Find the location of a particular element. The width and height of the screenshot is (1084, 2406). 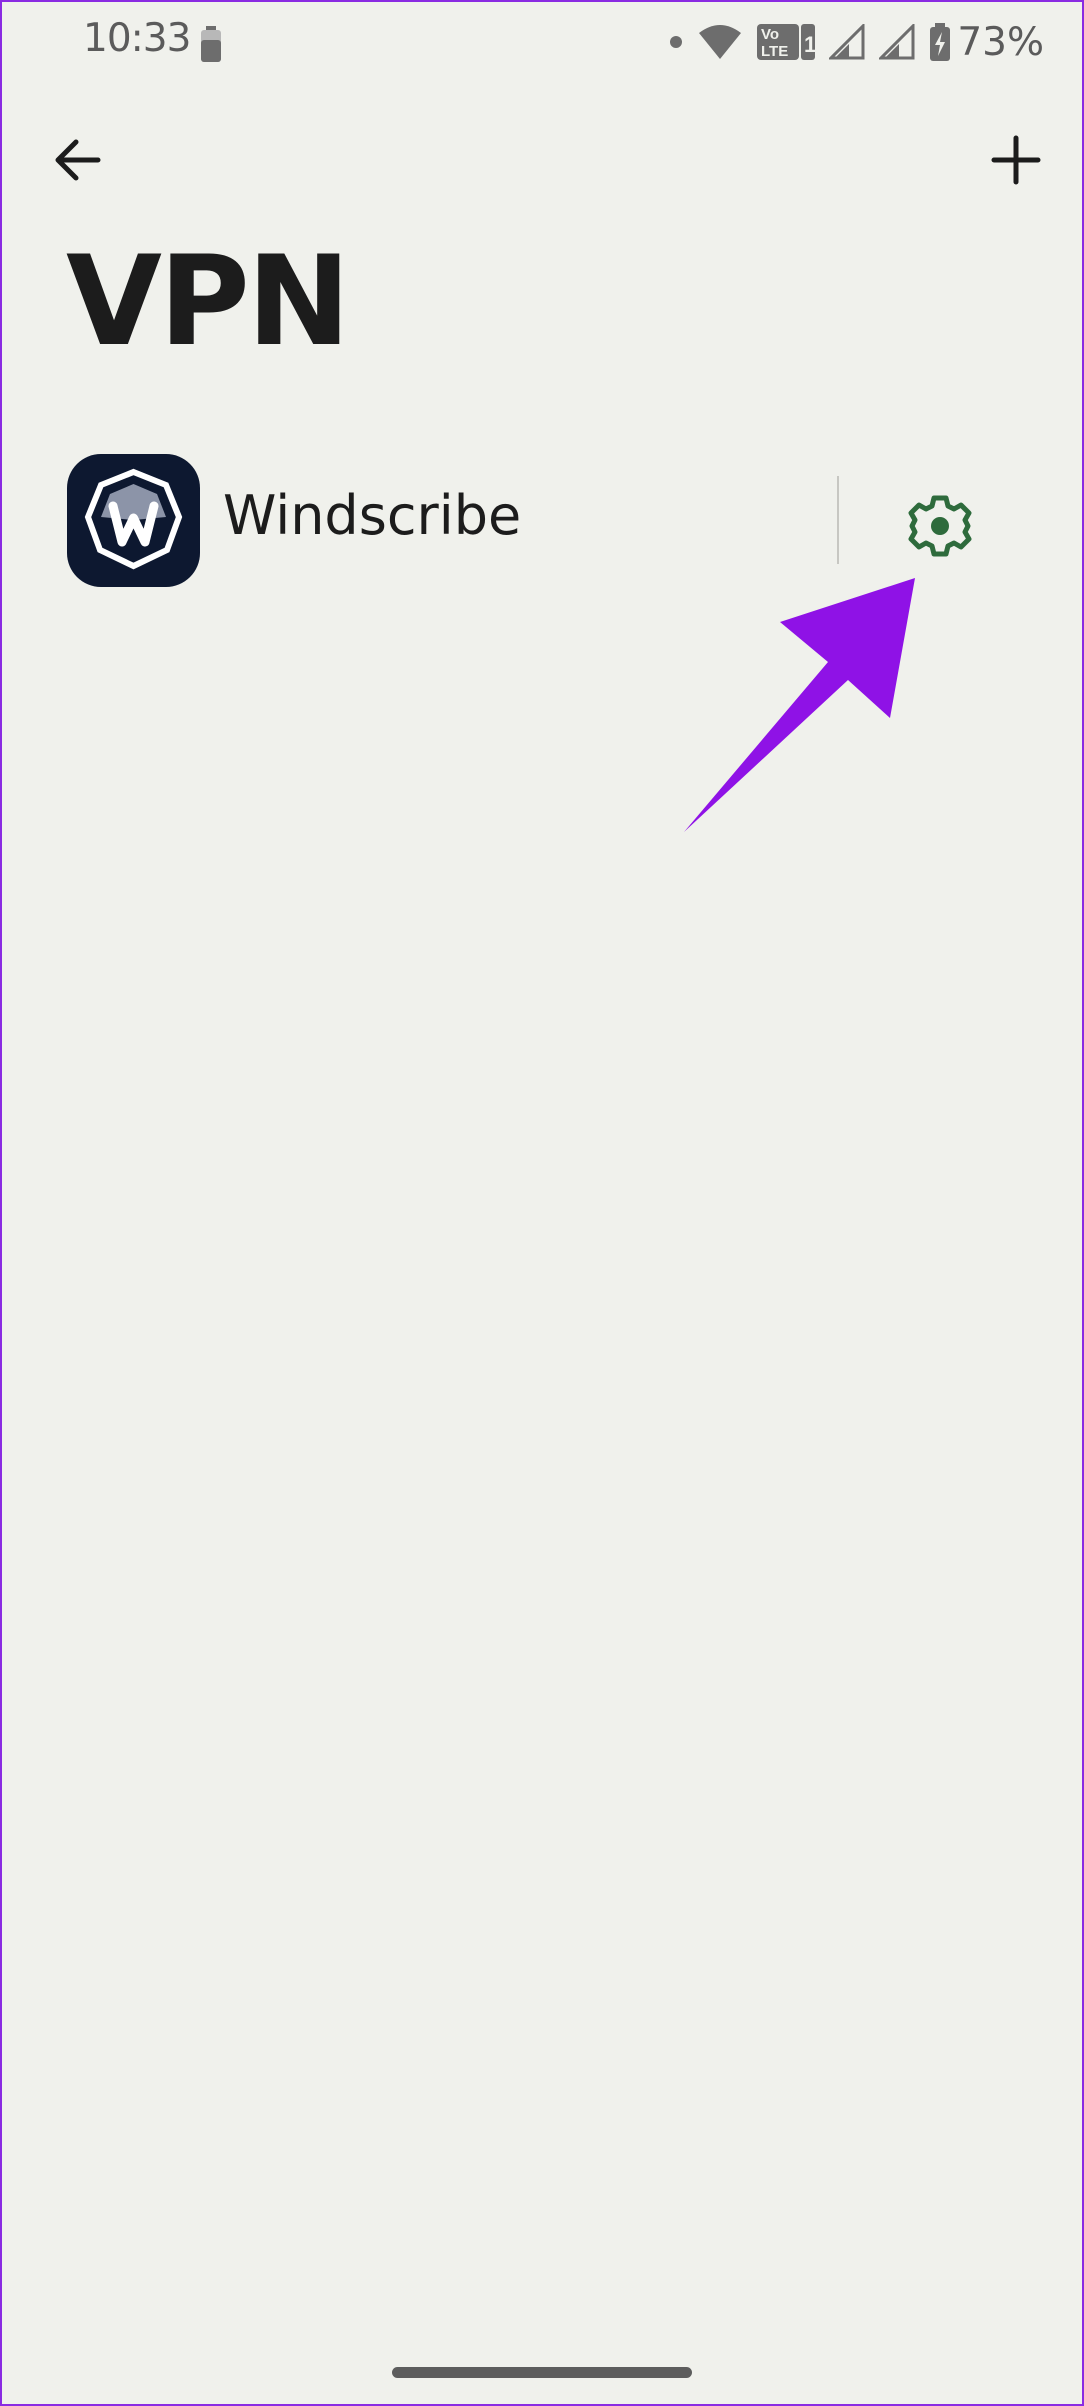

add-vpn-button is located at coordinates (1016, 160).